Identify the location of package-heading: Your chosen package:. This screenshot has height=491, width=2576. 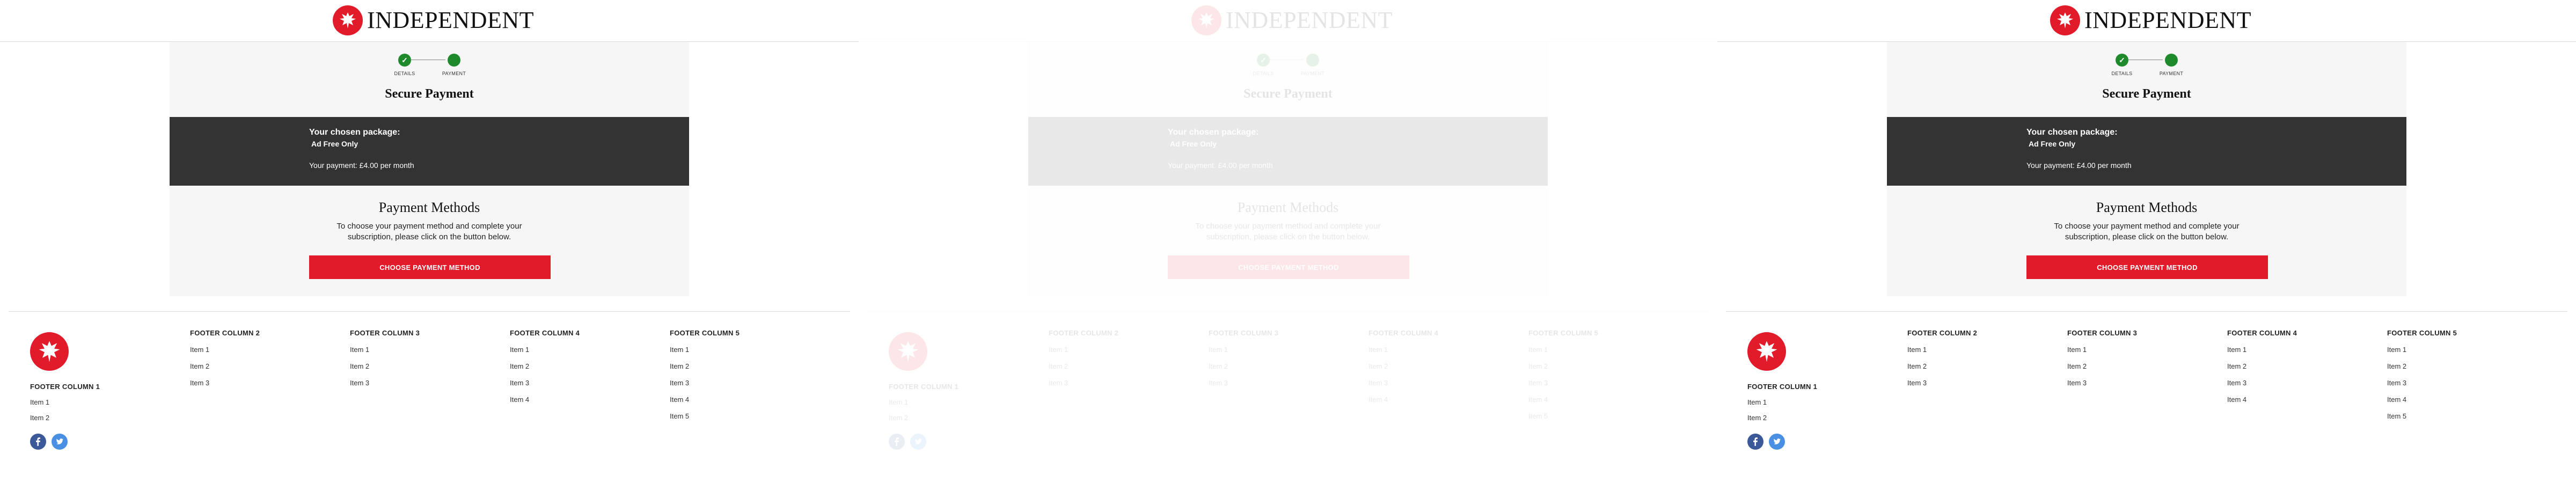
(354, 132).